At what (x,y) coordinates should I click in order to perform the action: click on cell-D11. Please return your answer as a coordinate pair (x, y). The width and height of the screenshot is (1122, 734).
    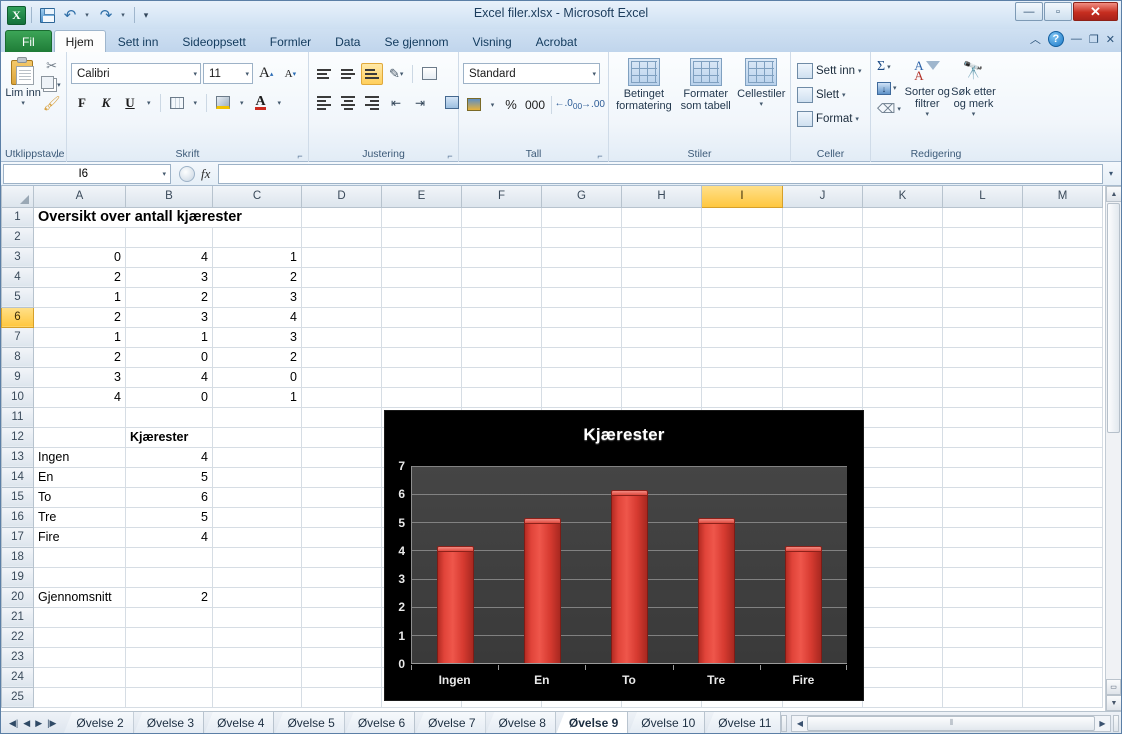
    Looking at the image, I should click on (341, 417).